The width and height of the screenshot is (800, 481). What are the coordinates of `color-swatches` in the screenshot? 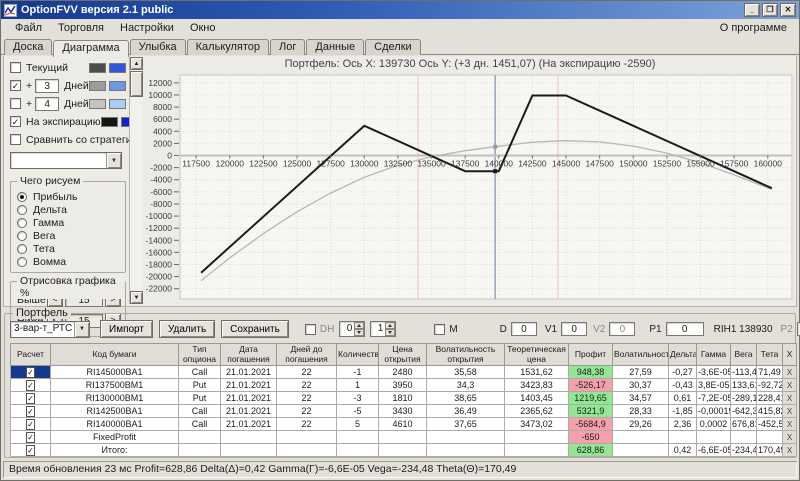 It's located at (107, 85).